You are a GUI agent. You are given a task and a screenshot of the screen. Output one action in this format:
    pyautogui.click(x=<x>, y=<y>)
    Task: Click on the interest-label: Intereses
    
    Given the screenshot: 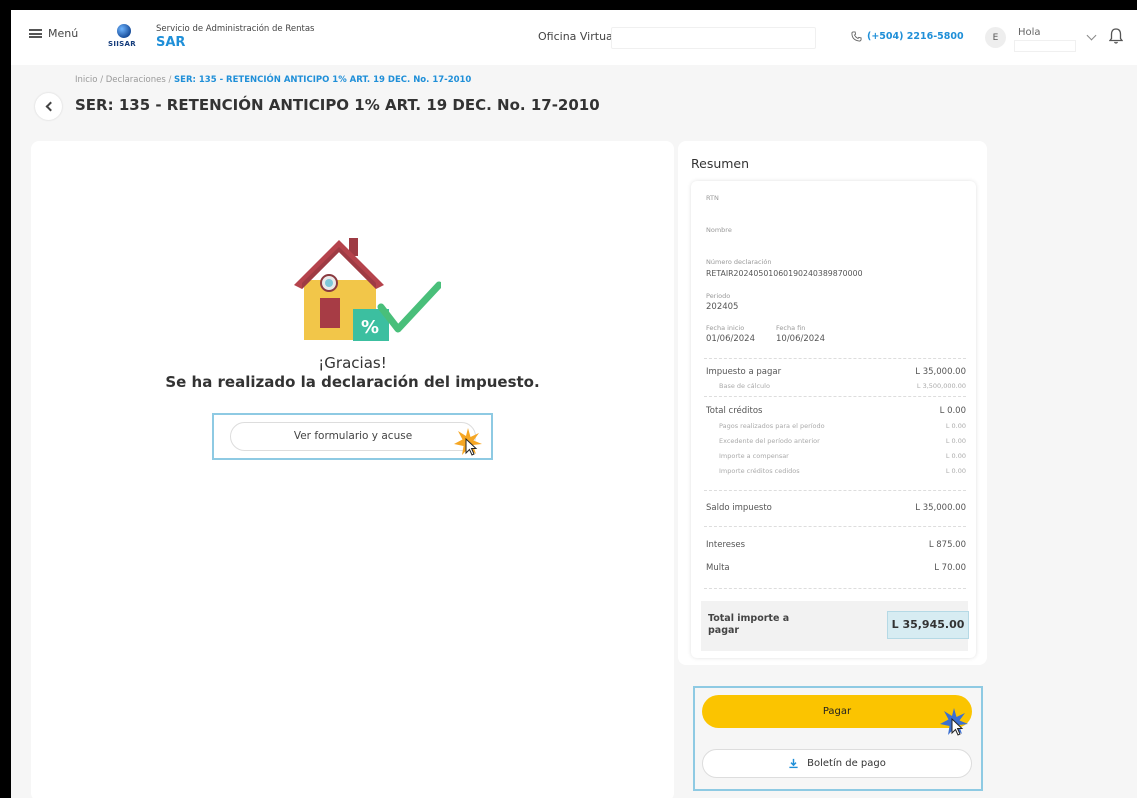 What is the action you would take?
    pyautogui.click(x=726, y=545)
    